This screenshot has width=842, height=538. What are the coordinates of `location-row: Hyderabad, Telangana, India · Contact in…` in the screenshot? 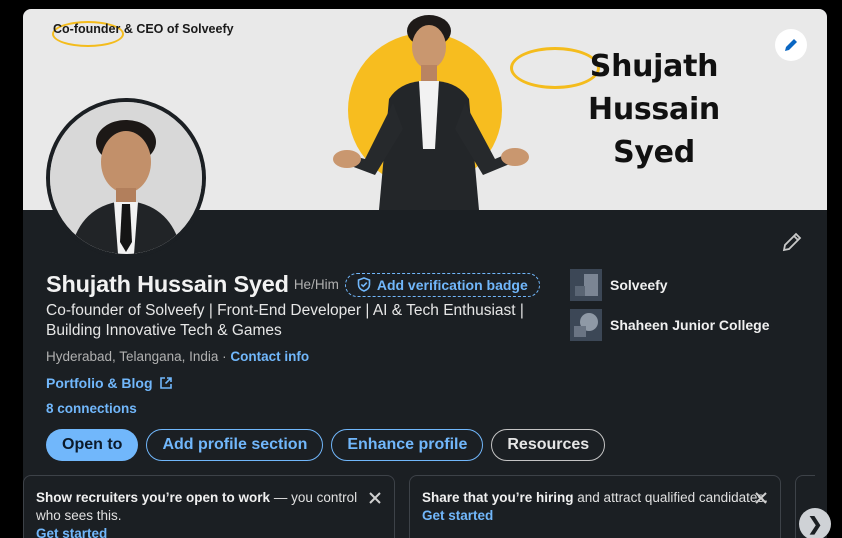 It's located at (177, 356).